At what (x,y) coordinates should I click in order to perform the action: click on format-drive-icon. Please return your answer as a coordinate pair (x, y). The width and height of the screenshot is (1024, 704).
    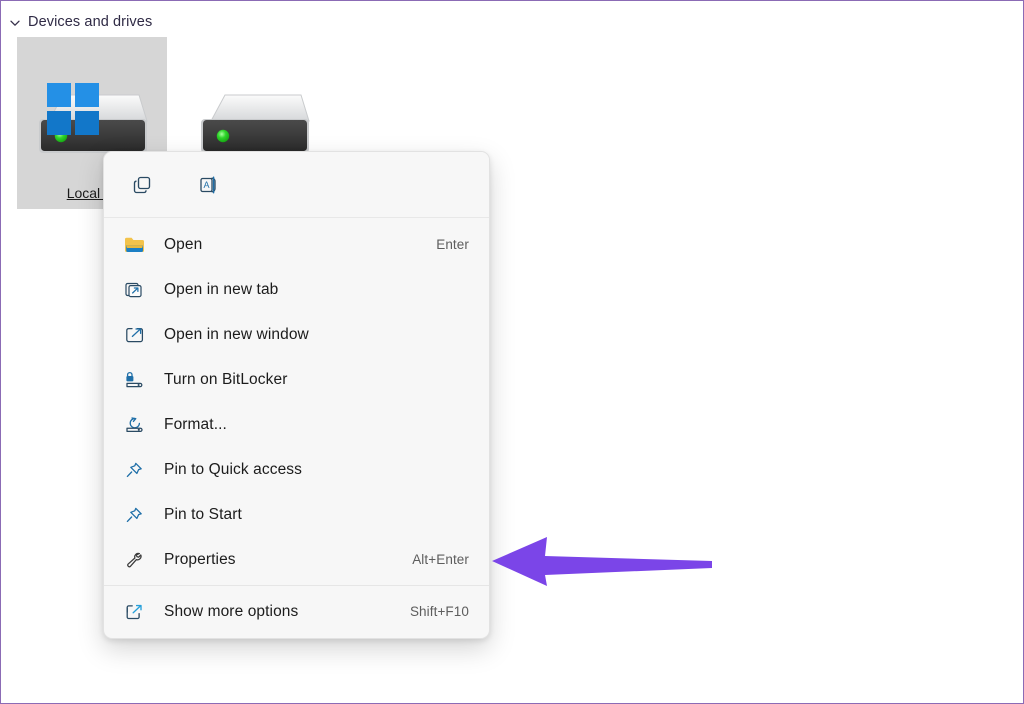
    Looking at the image, I should click on (137, 425).